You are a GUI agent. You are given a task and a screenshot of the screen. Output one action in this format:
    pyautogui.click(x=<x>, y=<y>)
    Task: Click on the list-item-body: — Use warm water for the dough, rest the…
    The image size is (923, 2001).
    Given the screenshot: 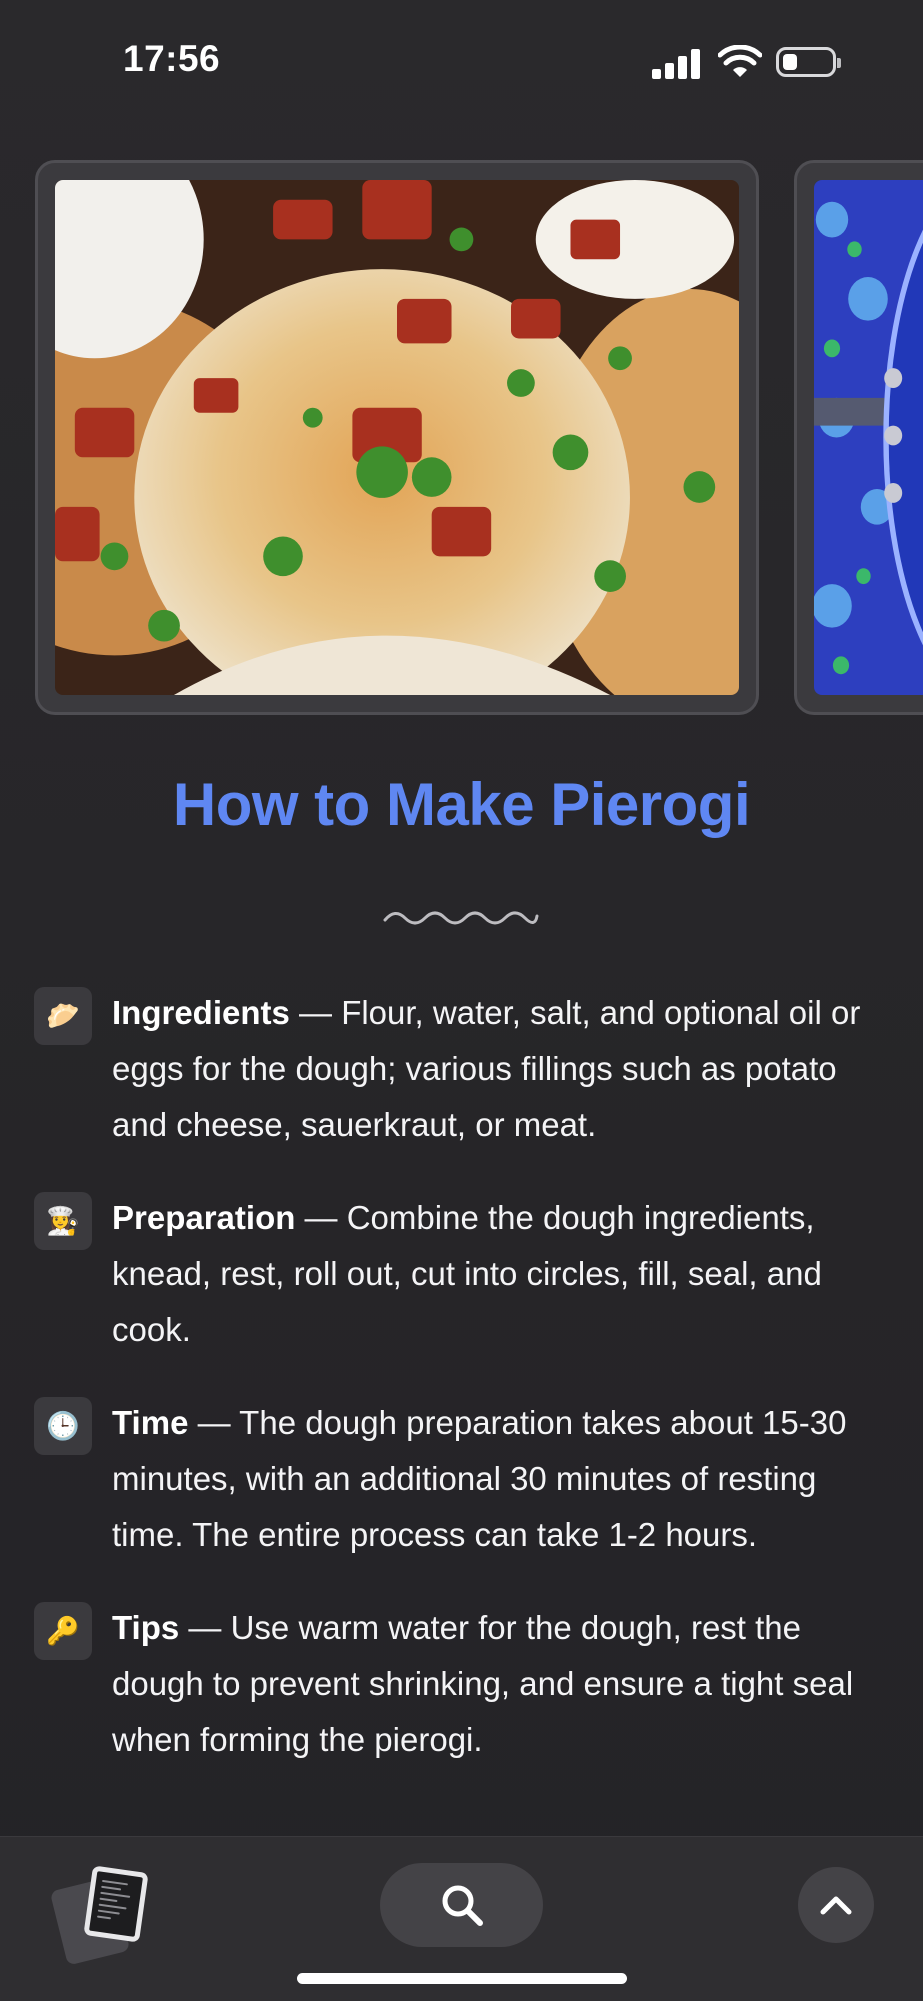 What is the action you would take?
    pyautogui.click(x=483, y=1683)
    